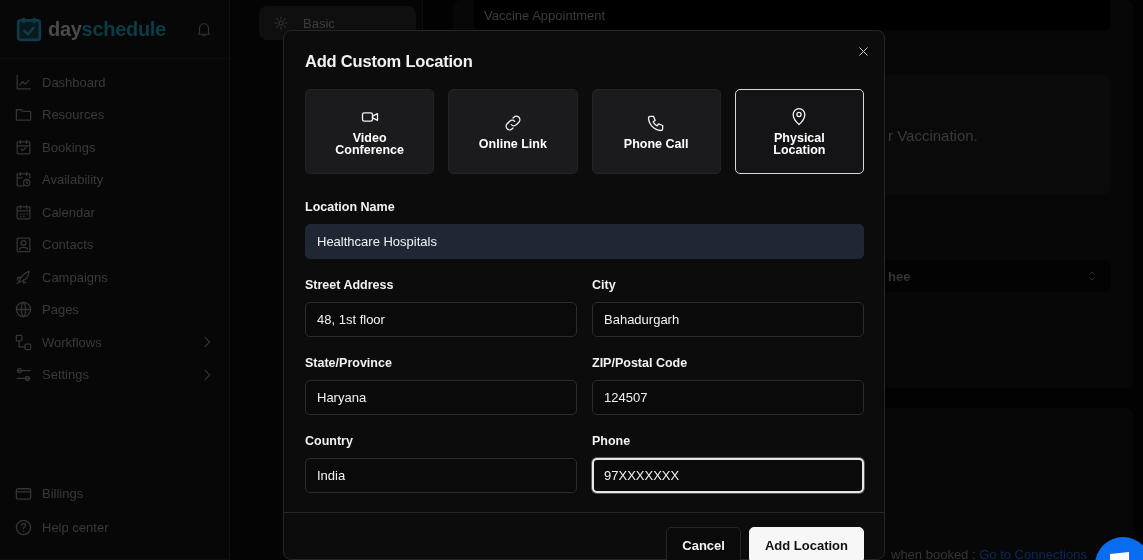  I want to click on text-field: Haryana, so click(441, 397).